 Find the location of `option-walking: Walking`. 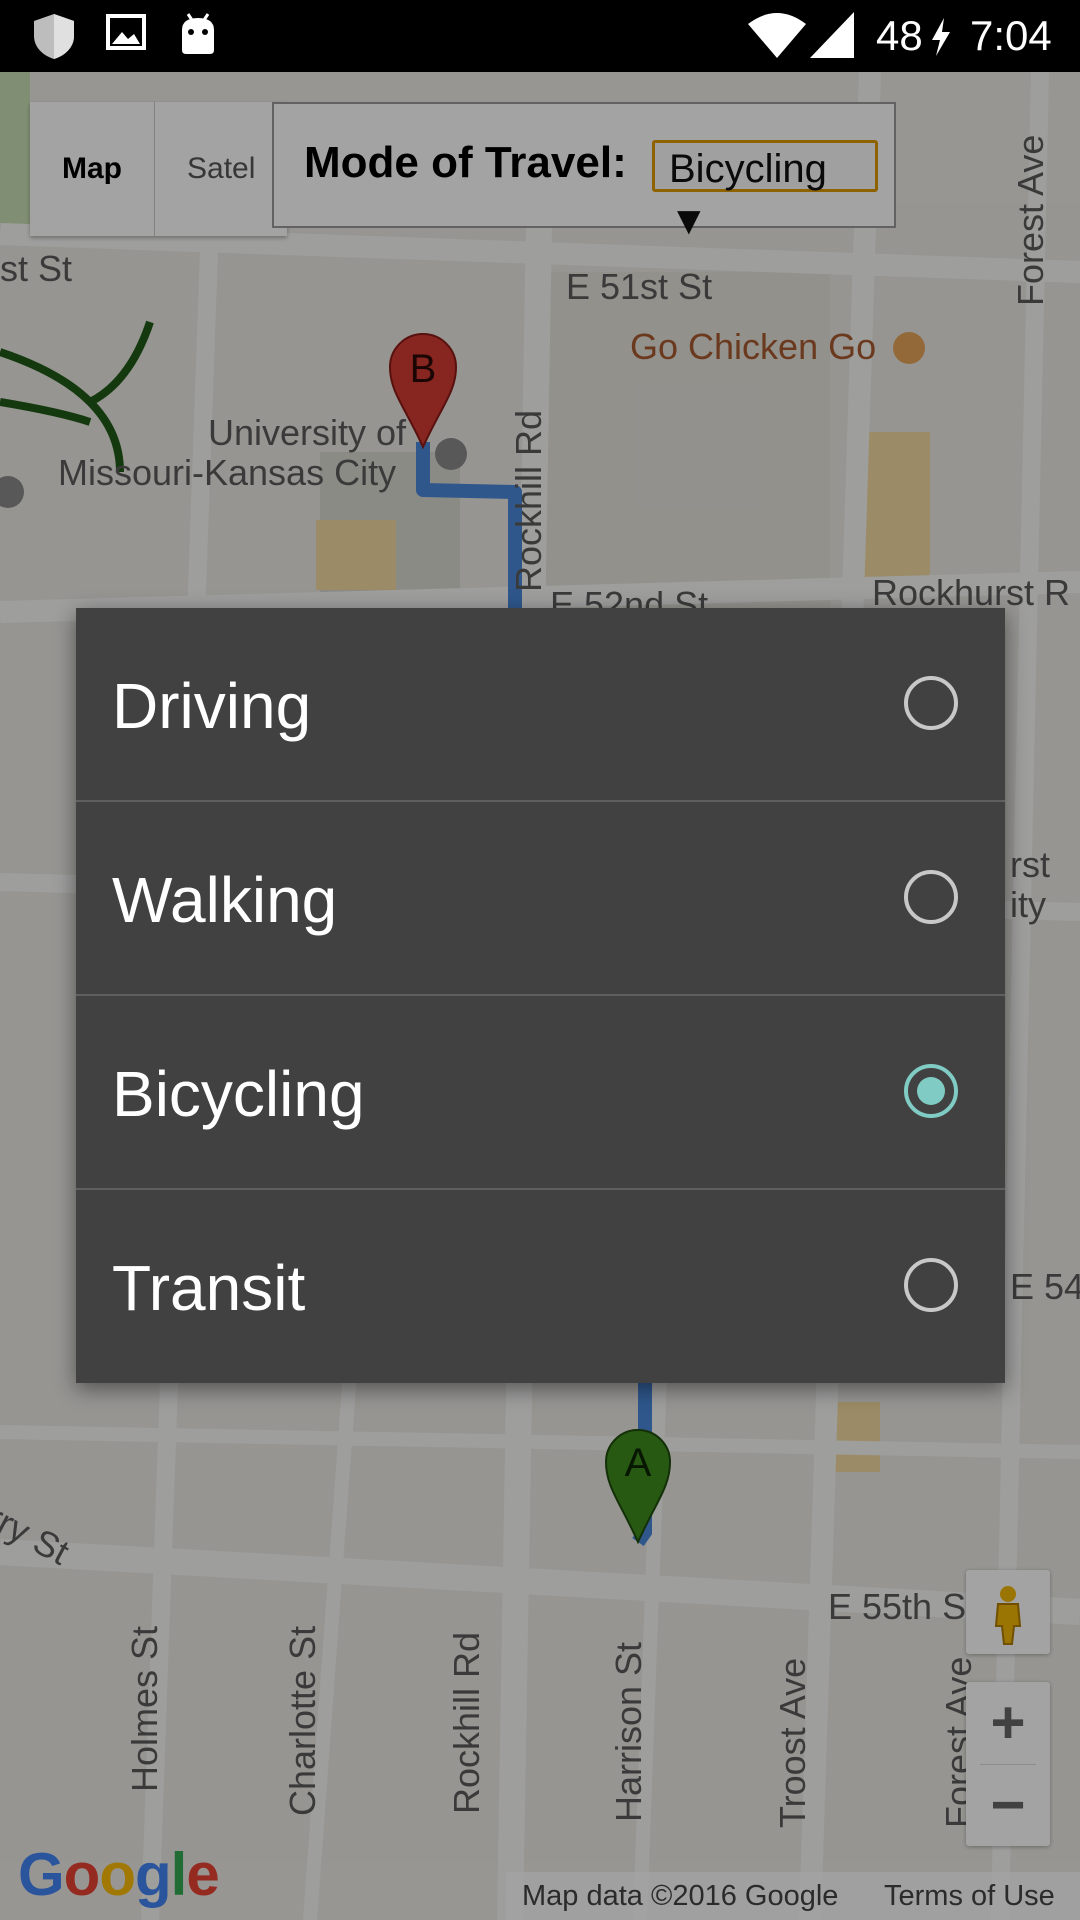

option-walking: Walking is located at coordinates (540, 899).